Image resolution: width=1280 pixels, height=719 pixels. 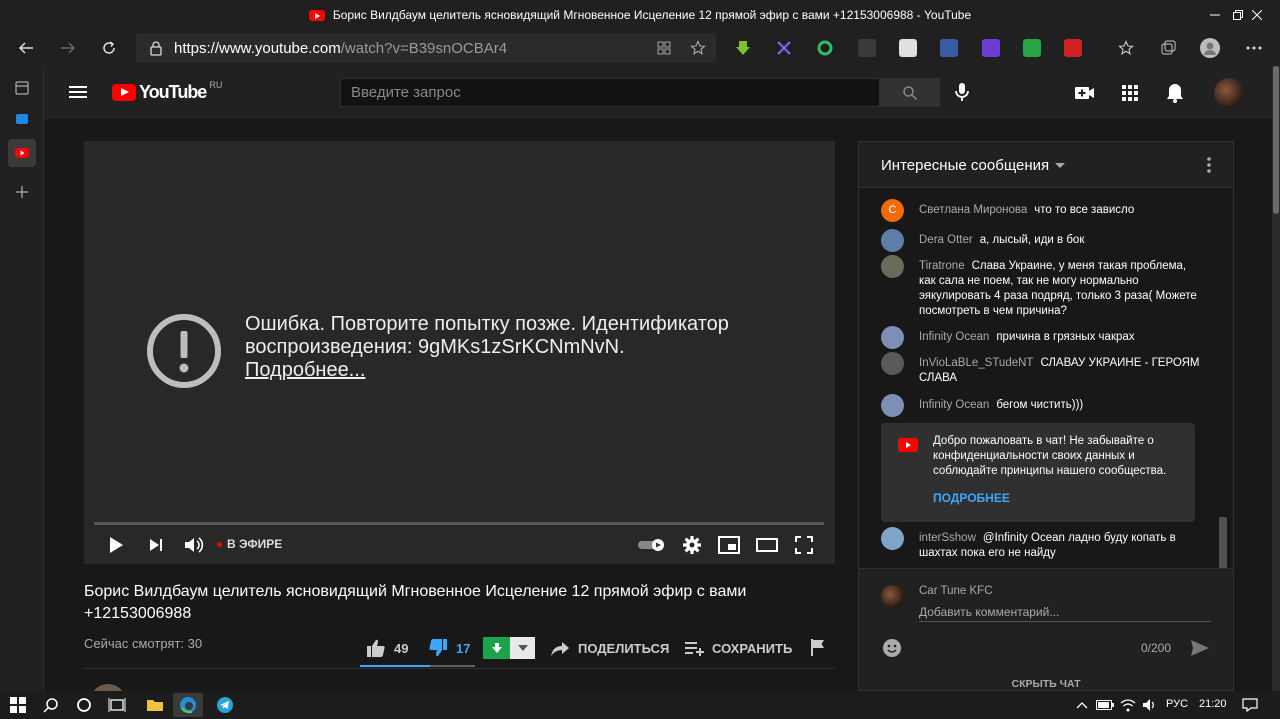 I want to click on cortana-button, so click(x=84, y=705).